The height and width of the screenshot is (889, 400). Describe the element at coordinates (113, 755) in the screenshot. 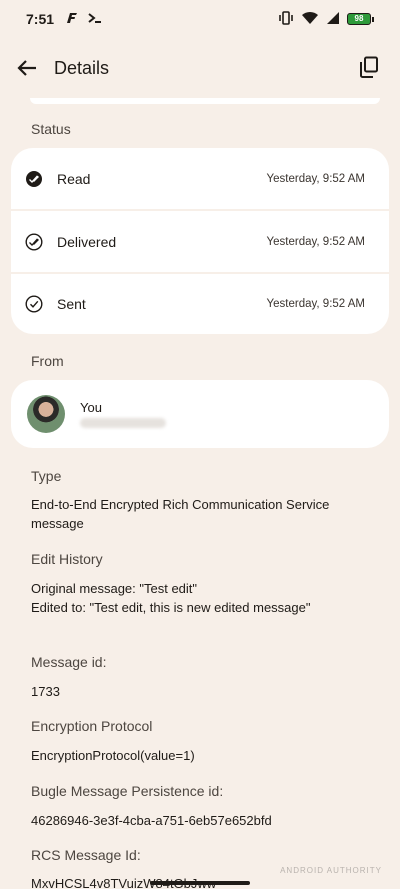

I see `encryption-protocol-value: EncryptionProtocol(value=1)` at that location.